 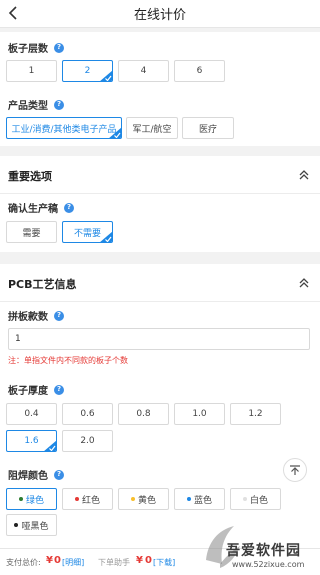 I want to click on layers-label-row: 板子层数 ?, so click(x=36, y=47).